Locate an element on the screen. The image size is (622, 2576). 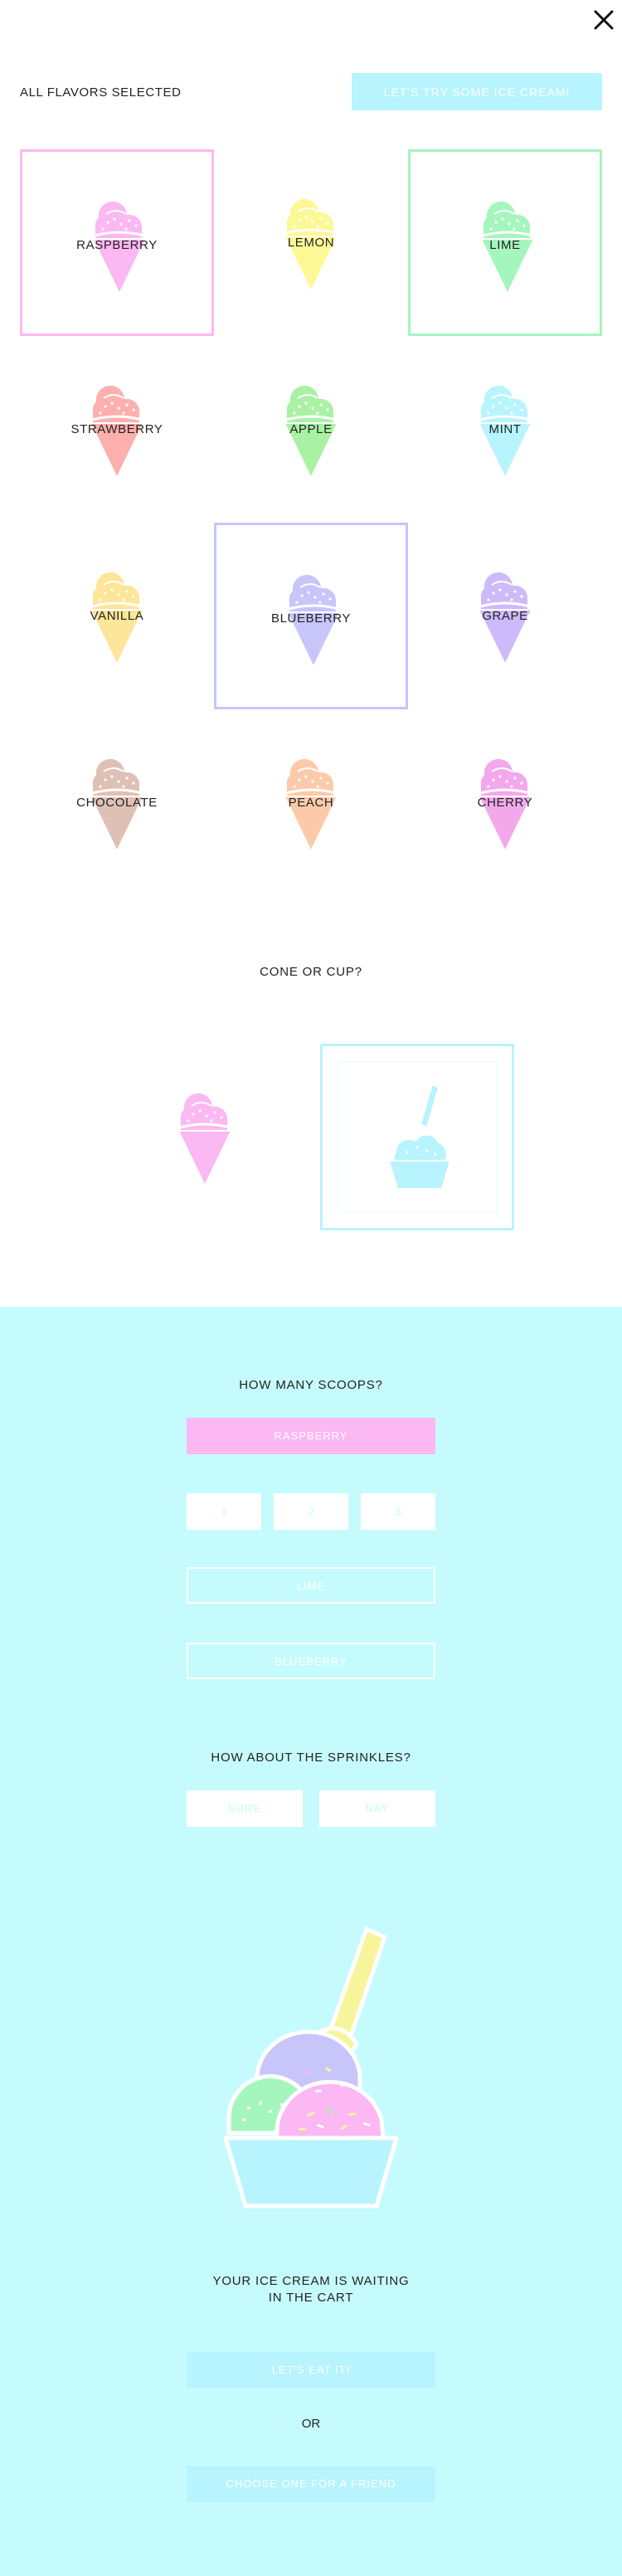
sprinkles-question: HOW ABOUT THE SPRINKLES? is located at coordinates (311, 1758).